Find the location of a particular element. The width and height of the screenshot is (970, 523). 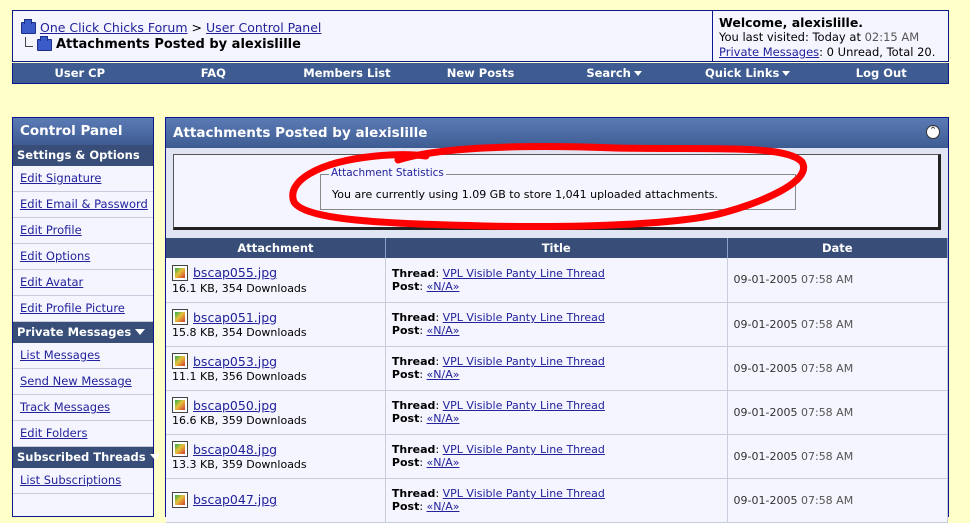

attachment-cell: bscap047.jpg is located at coordinates (276, 500).